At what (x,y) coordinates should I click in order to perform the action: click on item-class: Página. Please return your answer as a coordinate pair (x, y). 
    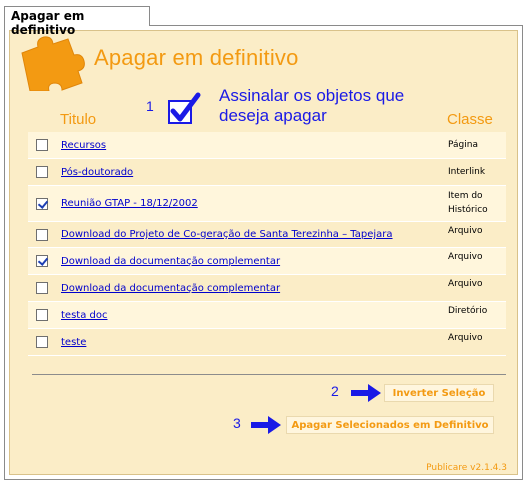
    Looking at the image, I should click on (463, 145).